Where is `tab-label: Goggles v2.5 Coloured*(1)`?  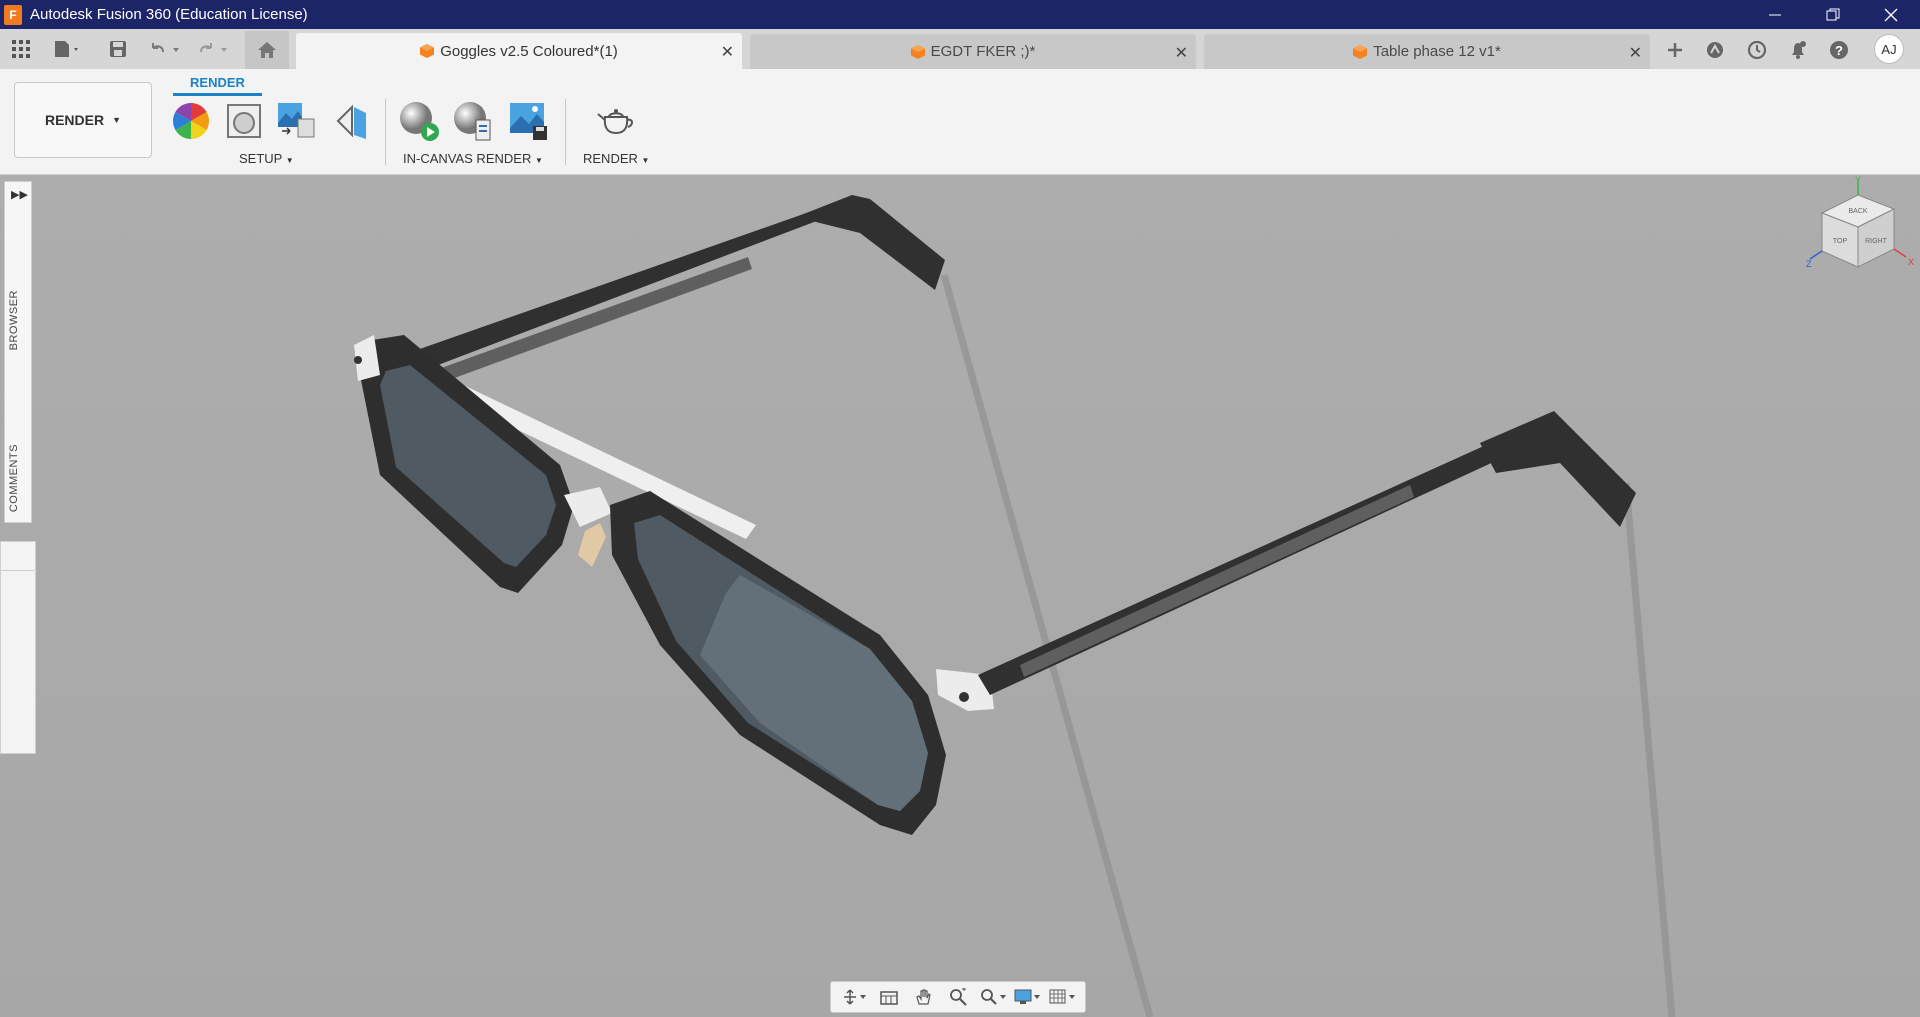 tab-label: Goggles v2.5 Coloured*(1) is located at coordinates (529, 51).